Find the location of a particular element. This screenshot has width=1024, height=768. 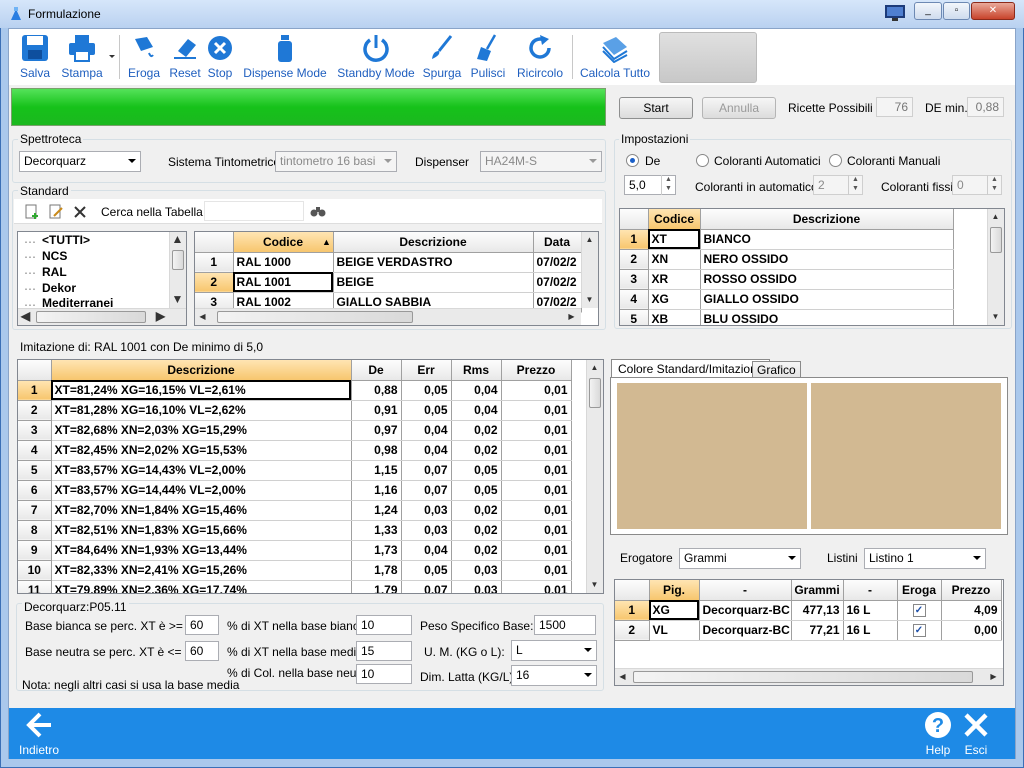

table-row: 3 XR ROSSO OSSIDO is located at coordinates (787, 279).